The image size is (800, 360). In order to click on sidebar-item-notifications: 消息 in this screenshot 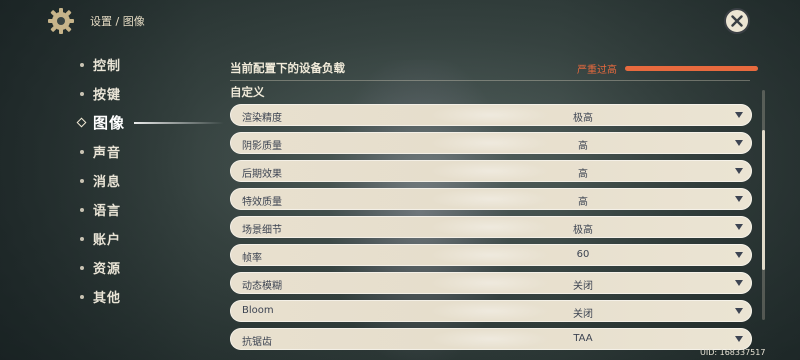, I will do `click(146, 180)`.